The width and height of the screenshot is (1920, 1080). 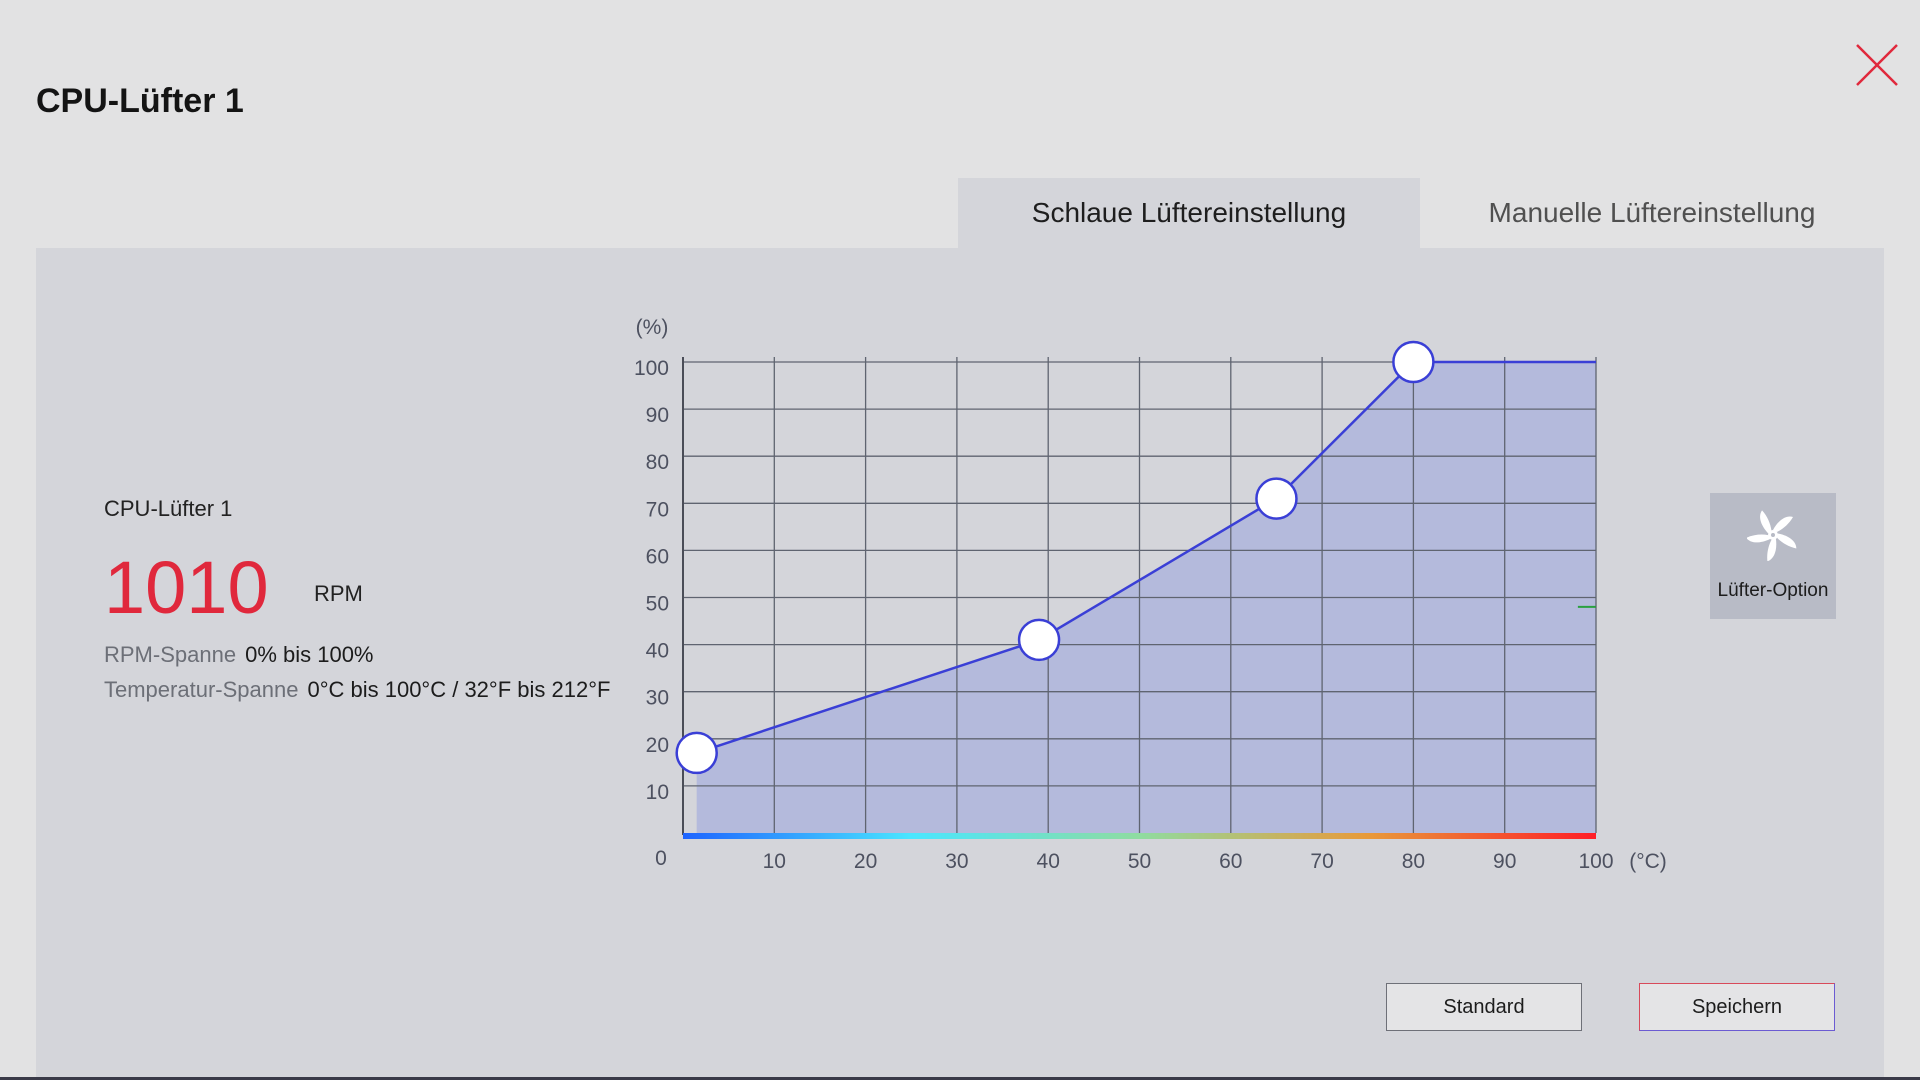 I want to click on y-tick-label-50: 50, so click(x=657, y=604).